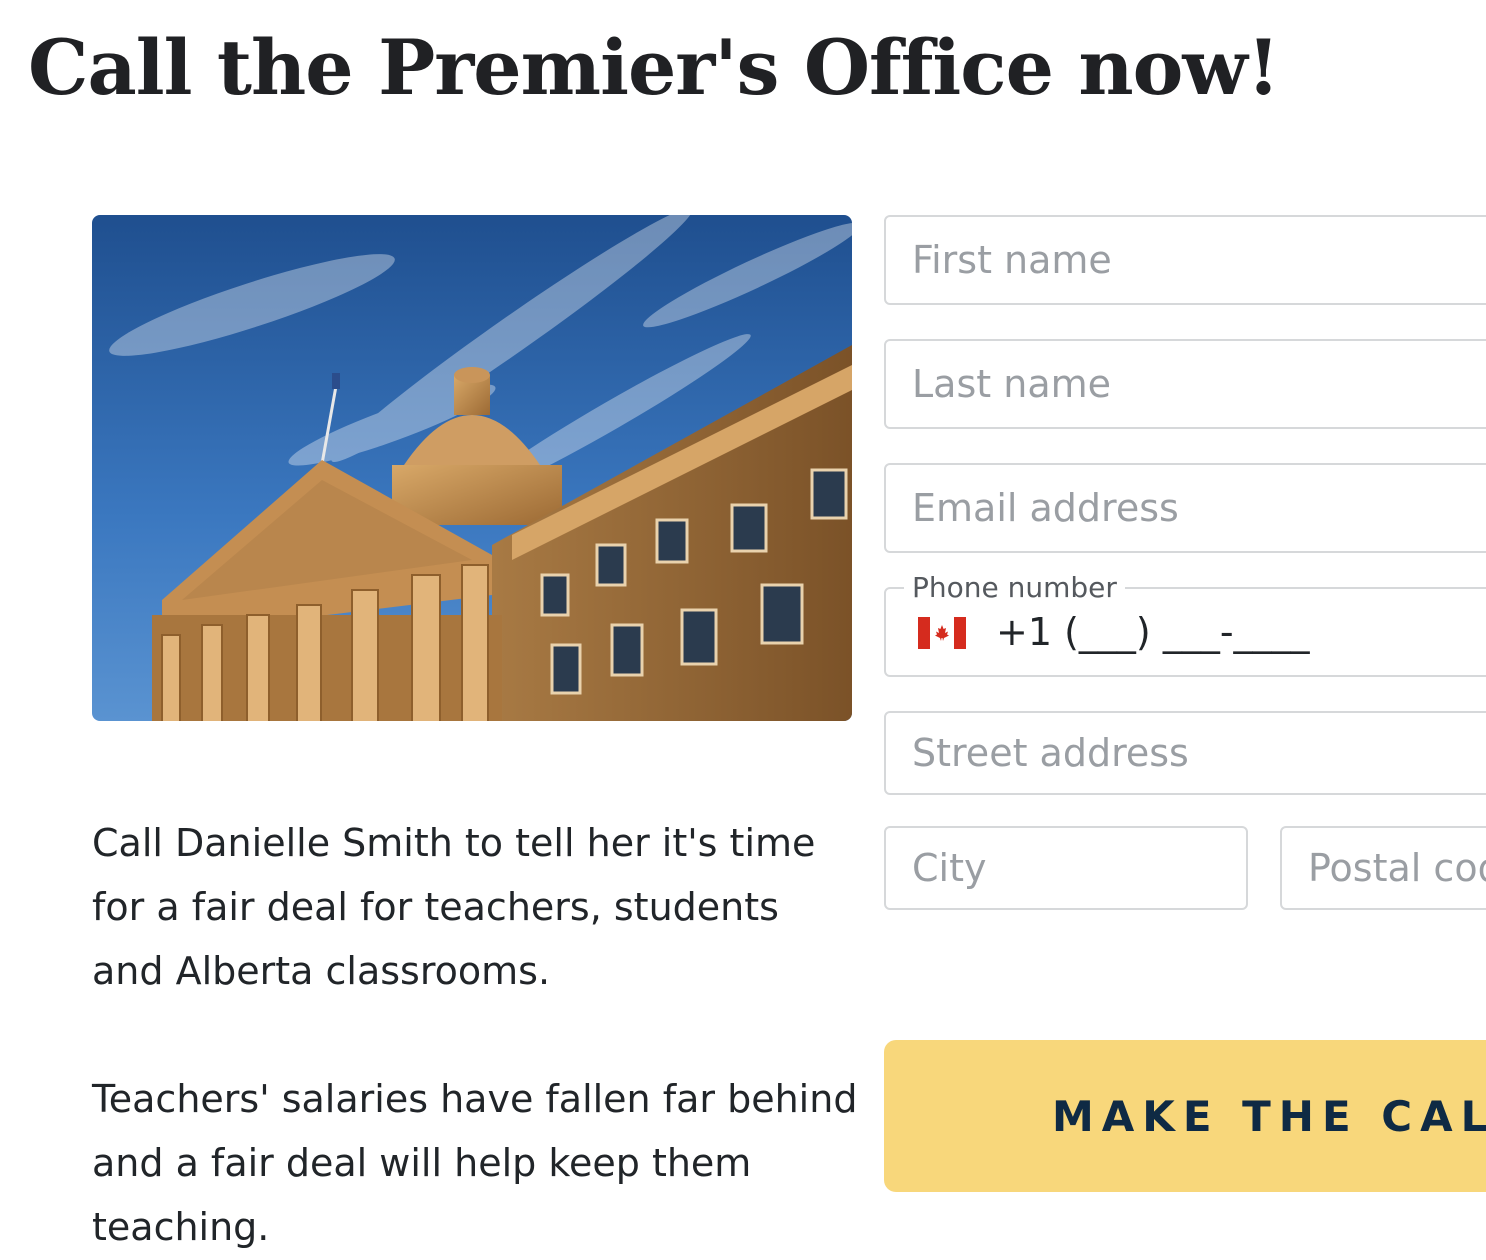  I want to click on city-input, so click(1066, 868).